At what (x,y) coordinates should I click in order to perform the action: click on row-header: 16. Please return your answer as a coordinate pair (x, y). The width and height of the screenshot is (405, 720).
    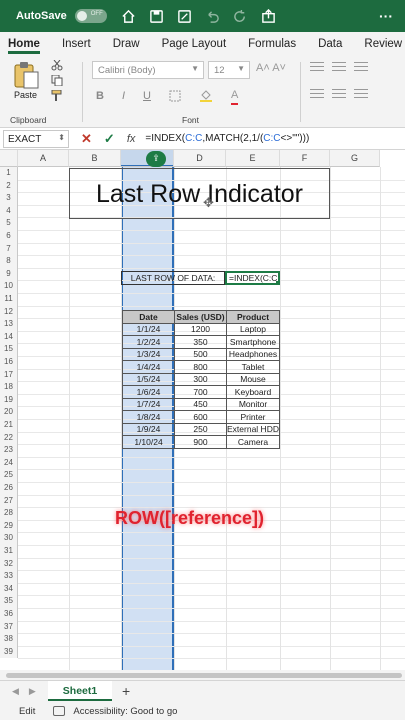
    Looking at the image, I should click on (9, 362).